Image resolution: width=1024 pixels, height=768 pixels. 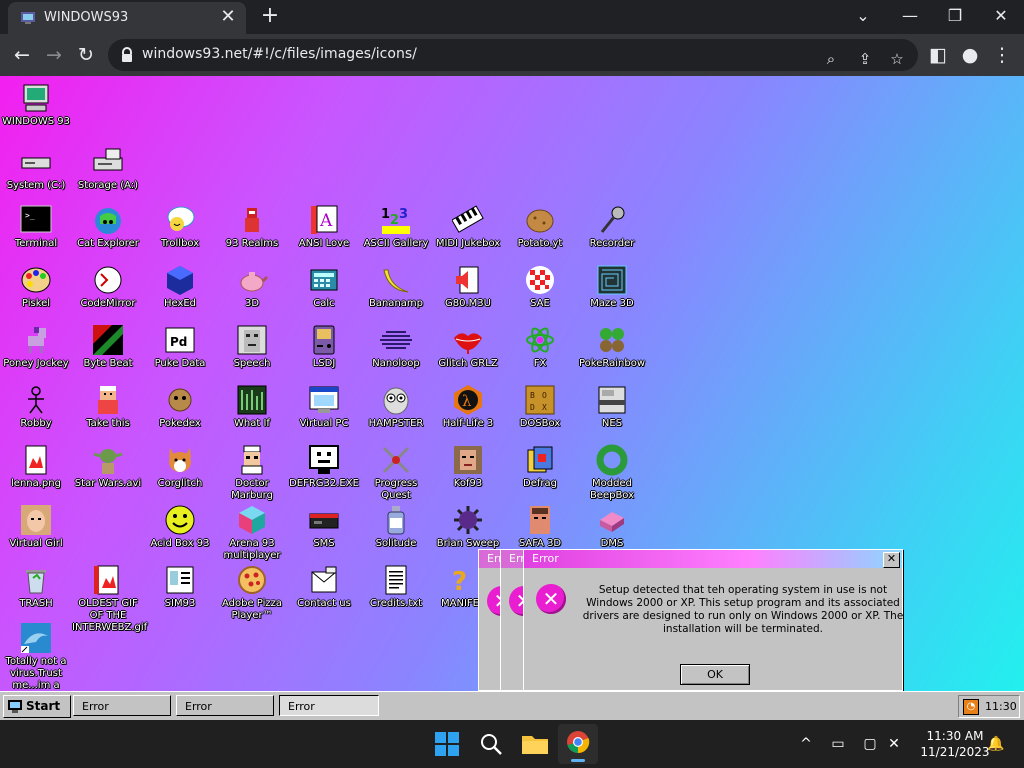 I want to click on close-icon: ✕, so click(x=891, y=560).